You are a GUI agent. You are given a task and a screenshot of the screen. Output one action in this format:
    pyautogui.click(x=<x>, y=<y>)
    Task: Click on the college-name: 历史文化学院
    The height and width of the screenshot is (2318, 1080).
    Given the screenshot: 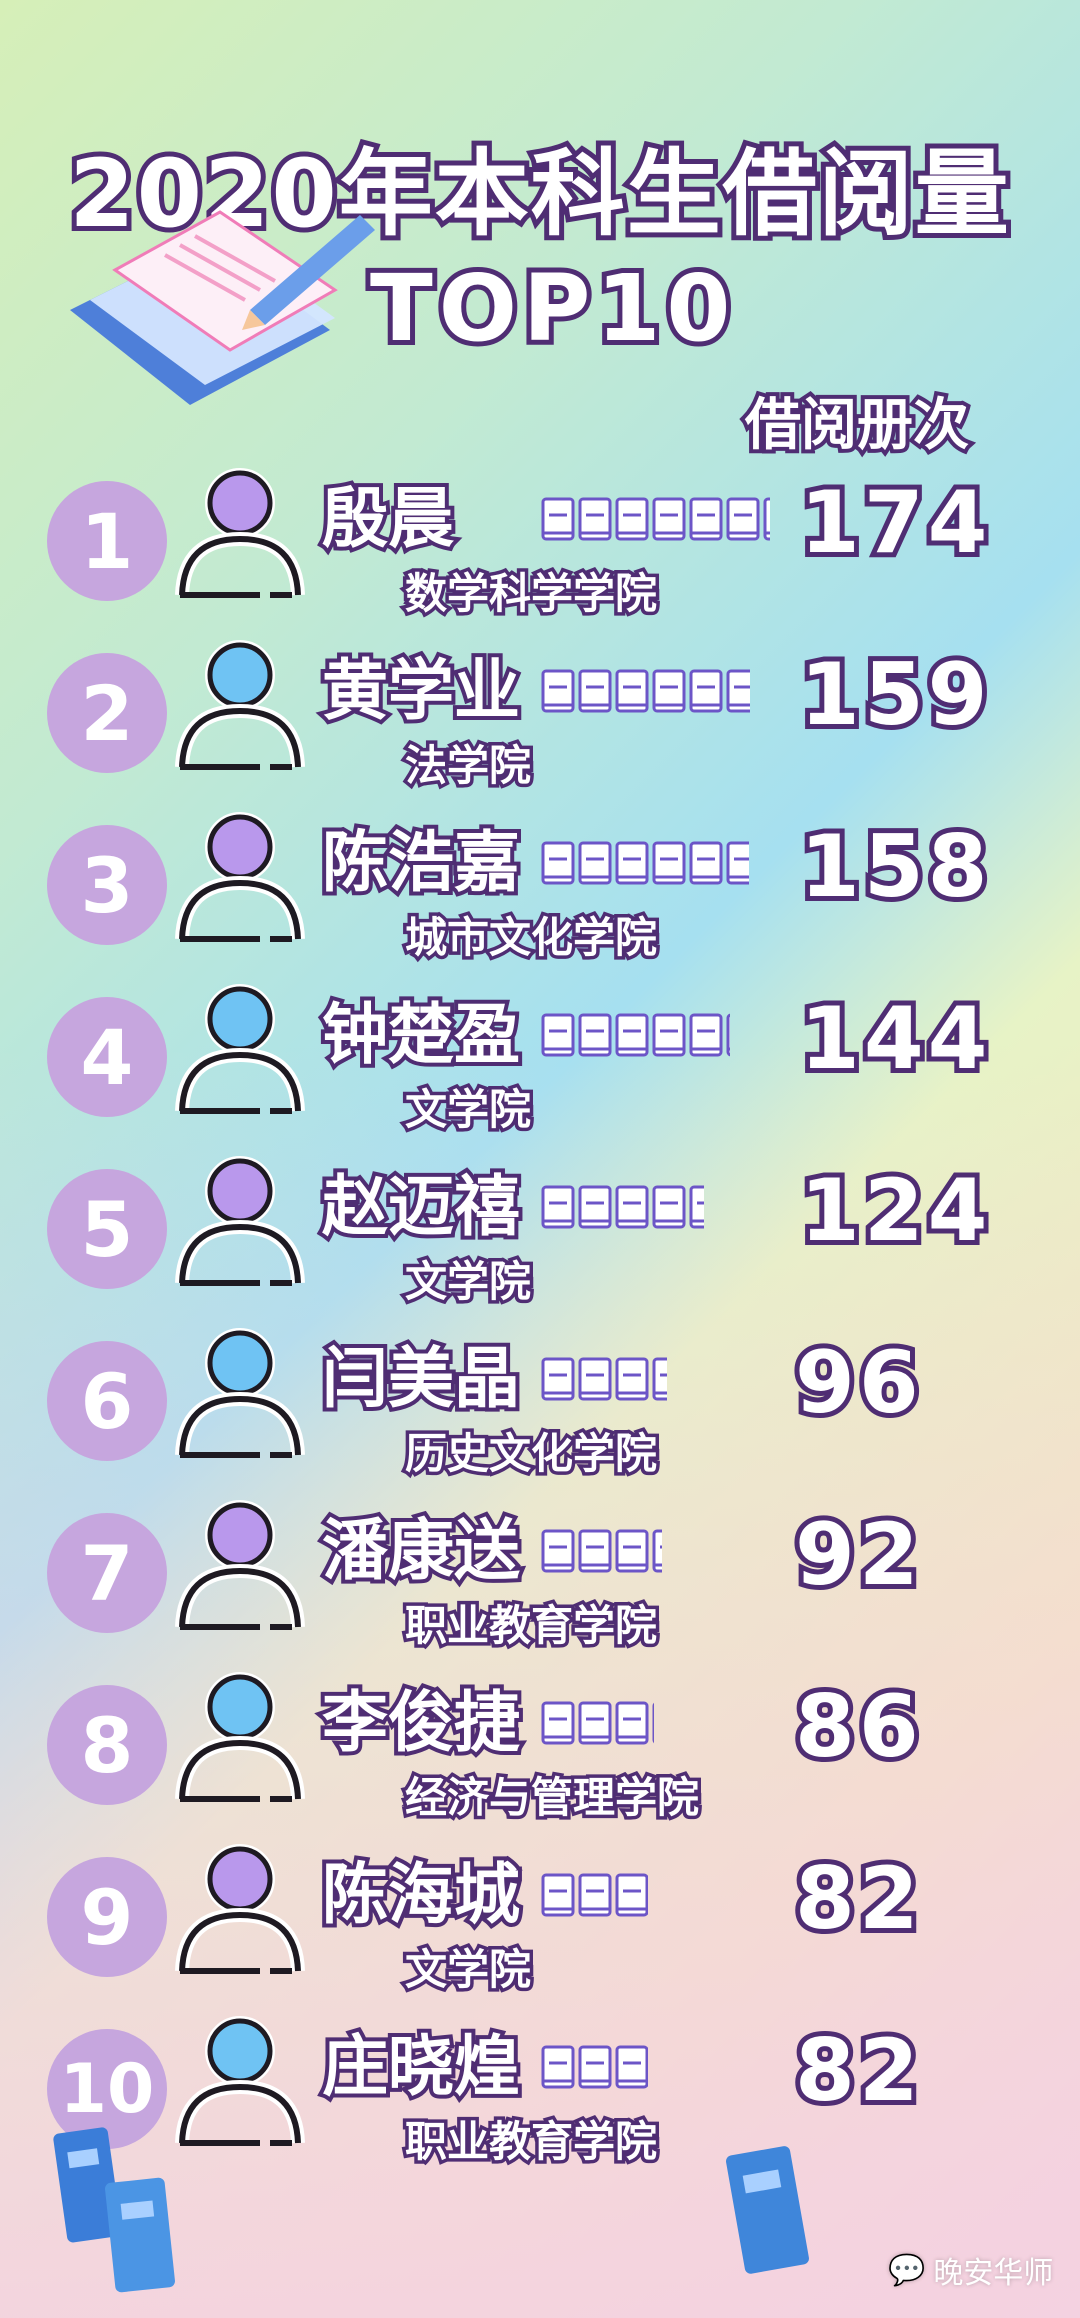 What is the action you would take?
    pyautogui.click(x=530, y=1454)
    